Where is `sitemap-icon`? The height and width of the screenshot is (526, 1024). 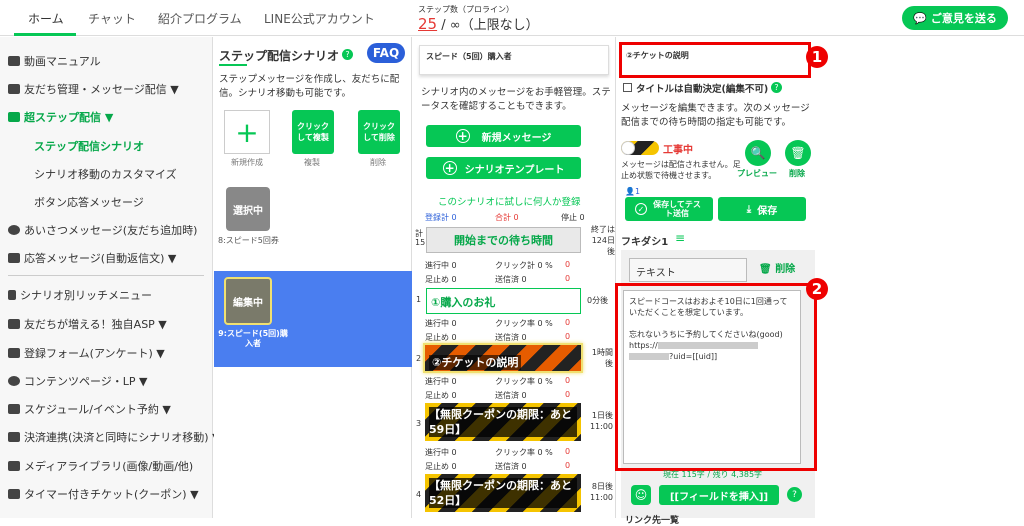 sitemap-icon is located at coordinates (14, 117).